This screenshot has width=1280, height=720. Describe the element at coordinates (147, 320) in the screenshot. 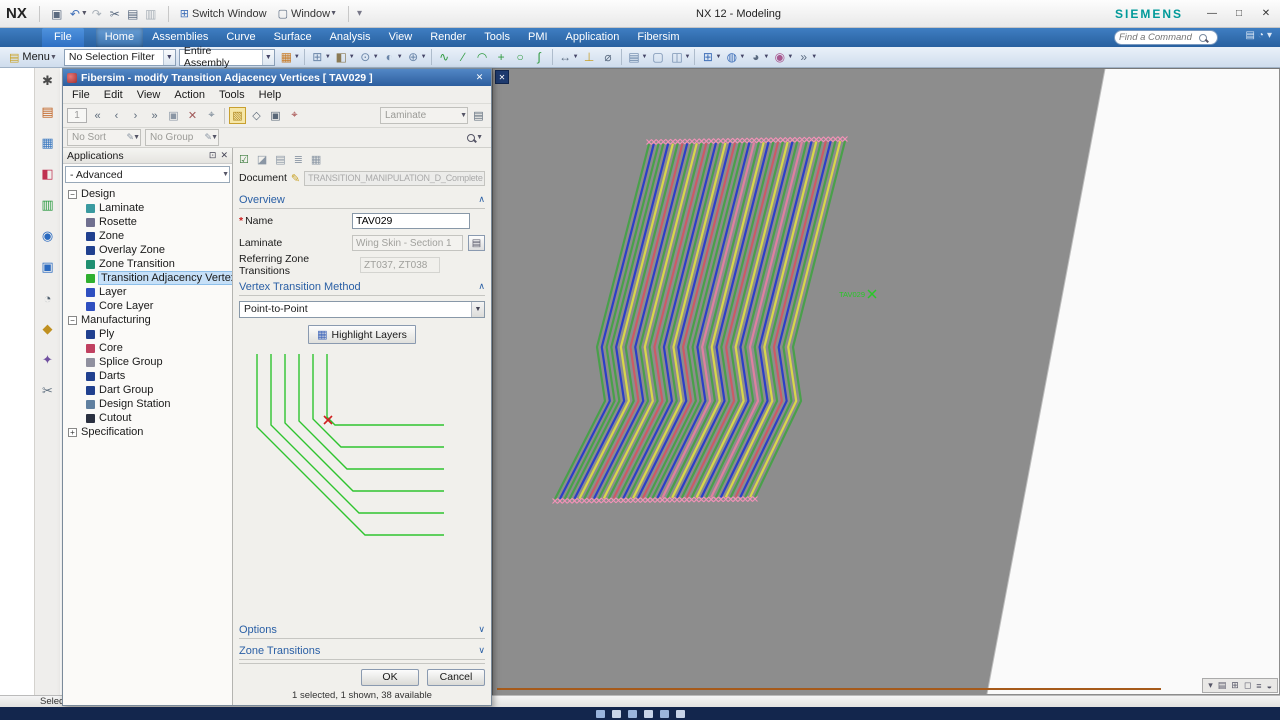

I see `tree-group-manufacturing: − Manufacturing` at that location.